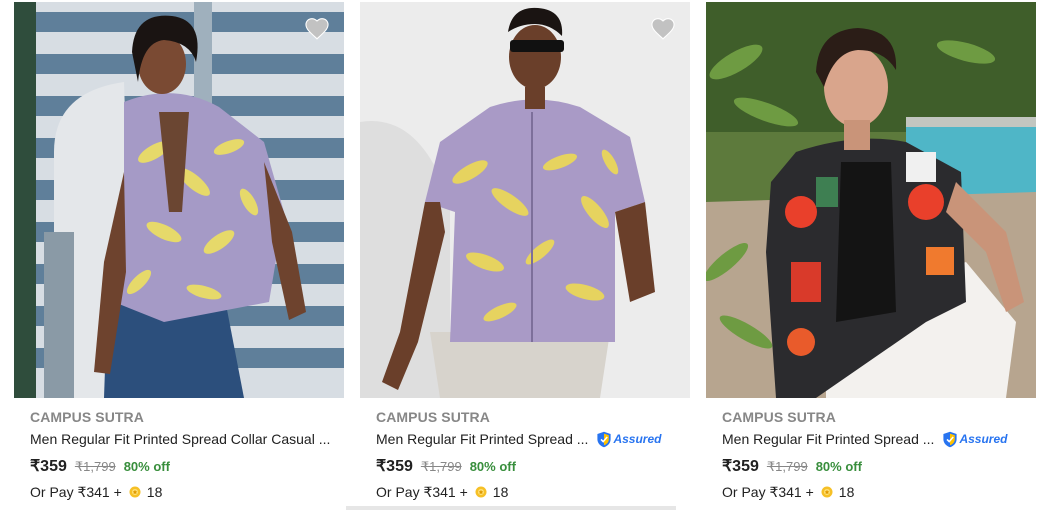 The image size is (1048, 510). What do you see at coordinates (511, 508) in the screenshot?
I see `card-bottom-divider` at bounding box center [511, 508].